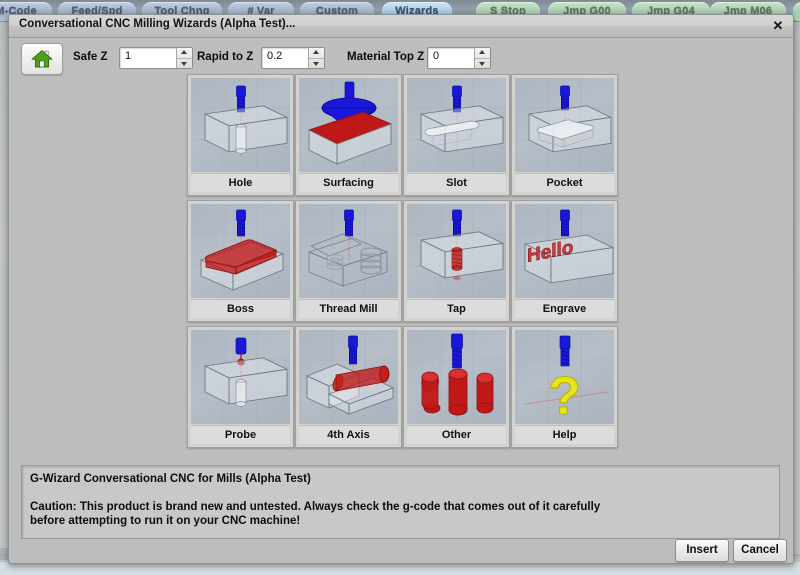 The width and height of the screenshot is (800, 575). I want to click on wizard-tile-label: Boss, so click(240, 308).